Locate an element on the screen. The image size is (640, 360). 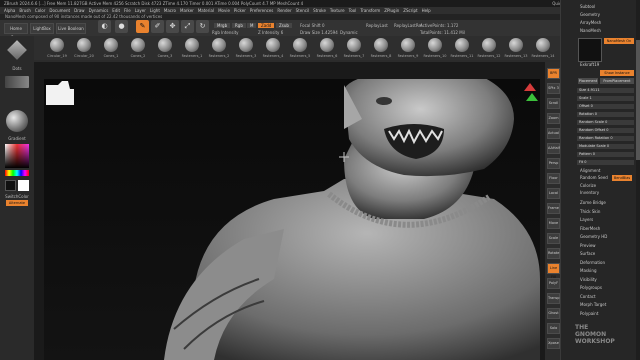
z-intensity-slider: Z Intensity 6 is located at coordinates (270, 32).